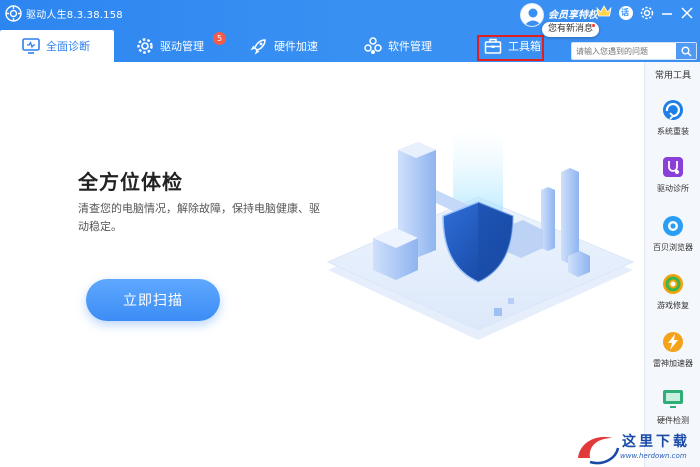  Describe the element at coordinates (647, 13) in the screenshot. I see `settings-icon` at that location.